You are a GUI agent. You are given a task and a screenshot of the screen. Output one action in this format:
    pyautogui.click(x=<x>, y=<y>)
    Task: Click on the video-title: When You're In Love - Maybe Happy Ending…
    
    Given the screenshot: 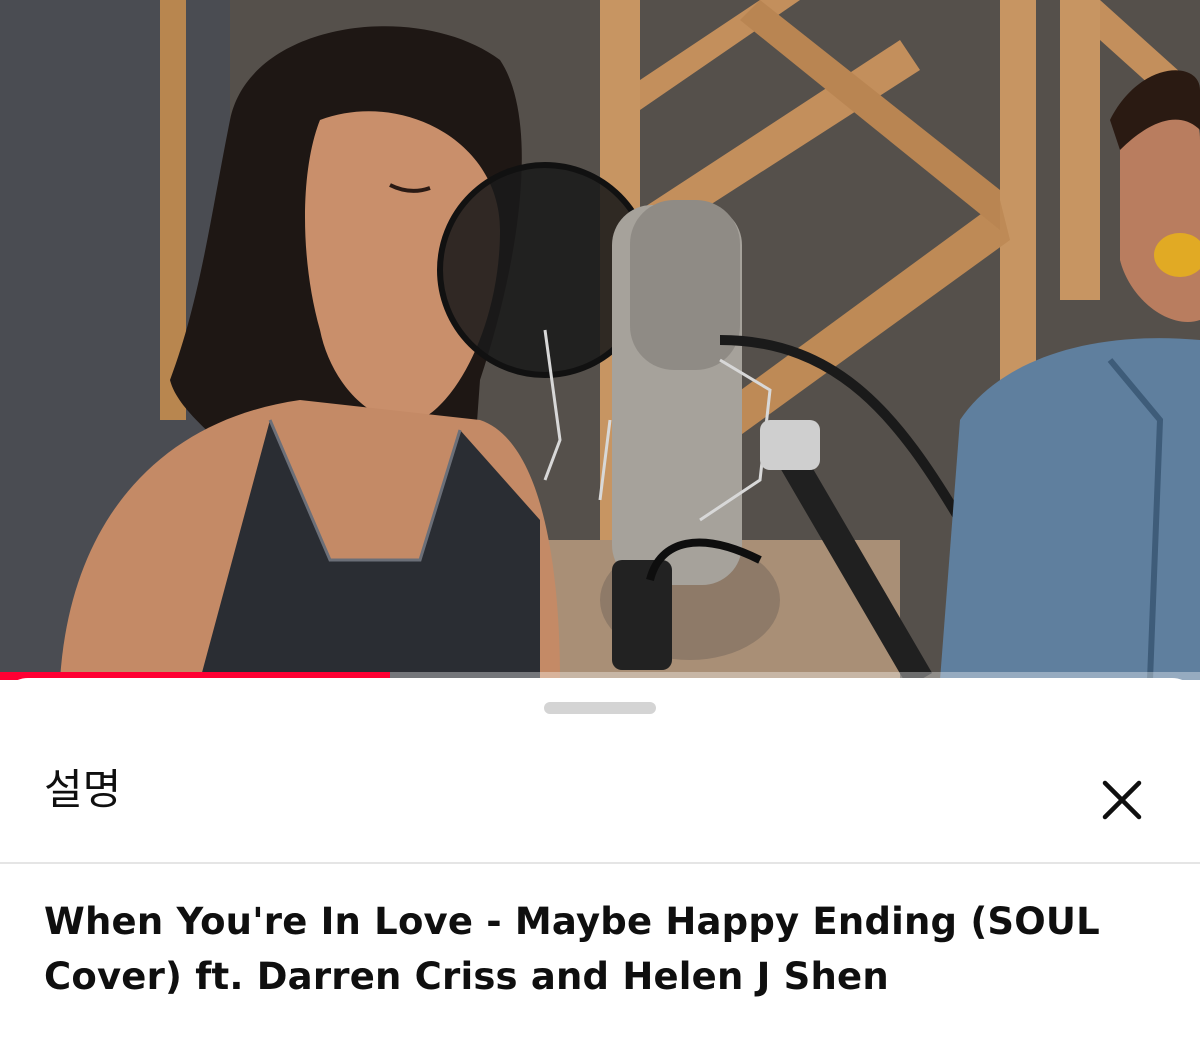 What is the action you would take?
    pyautogui.click(x=572, y=949)
    